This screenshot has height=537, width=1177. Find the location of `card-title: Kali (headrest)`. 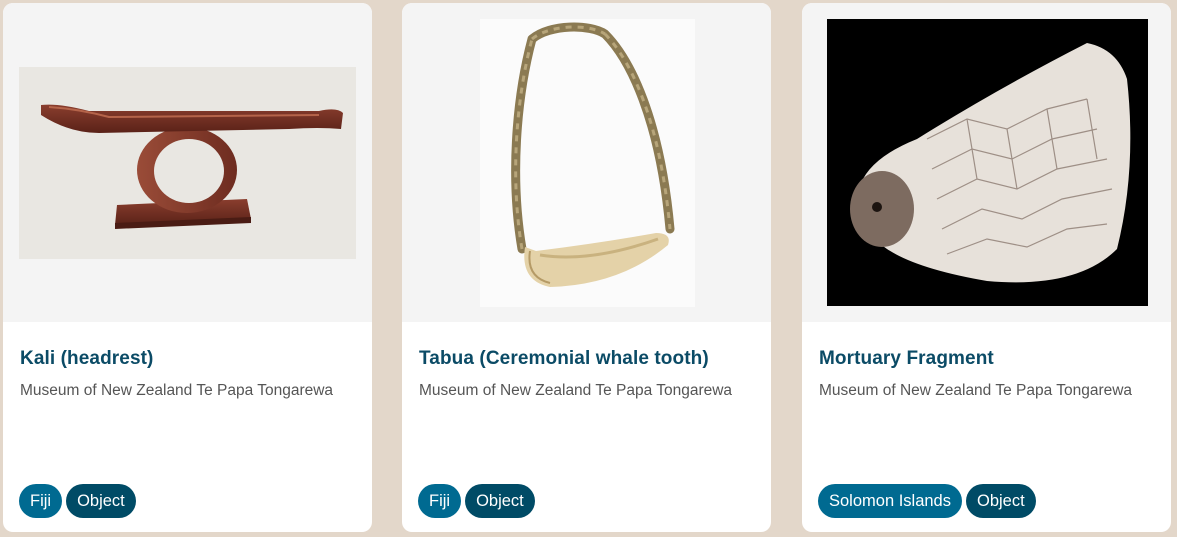

card-title: Kali (headrest) is located at coordinates (86, 359).